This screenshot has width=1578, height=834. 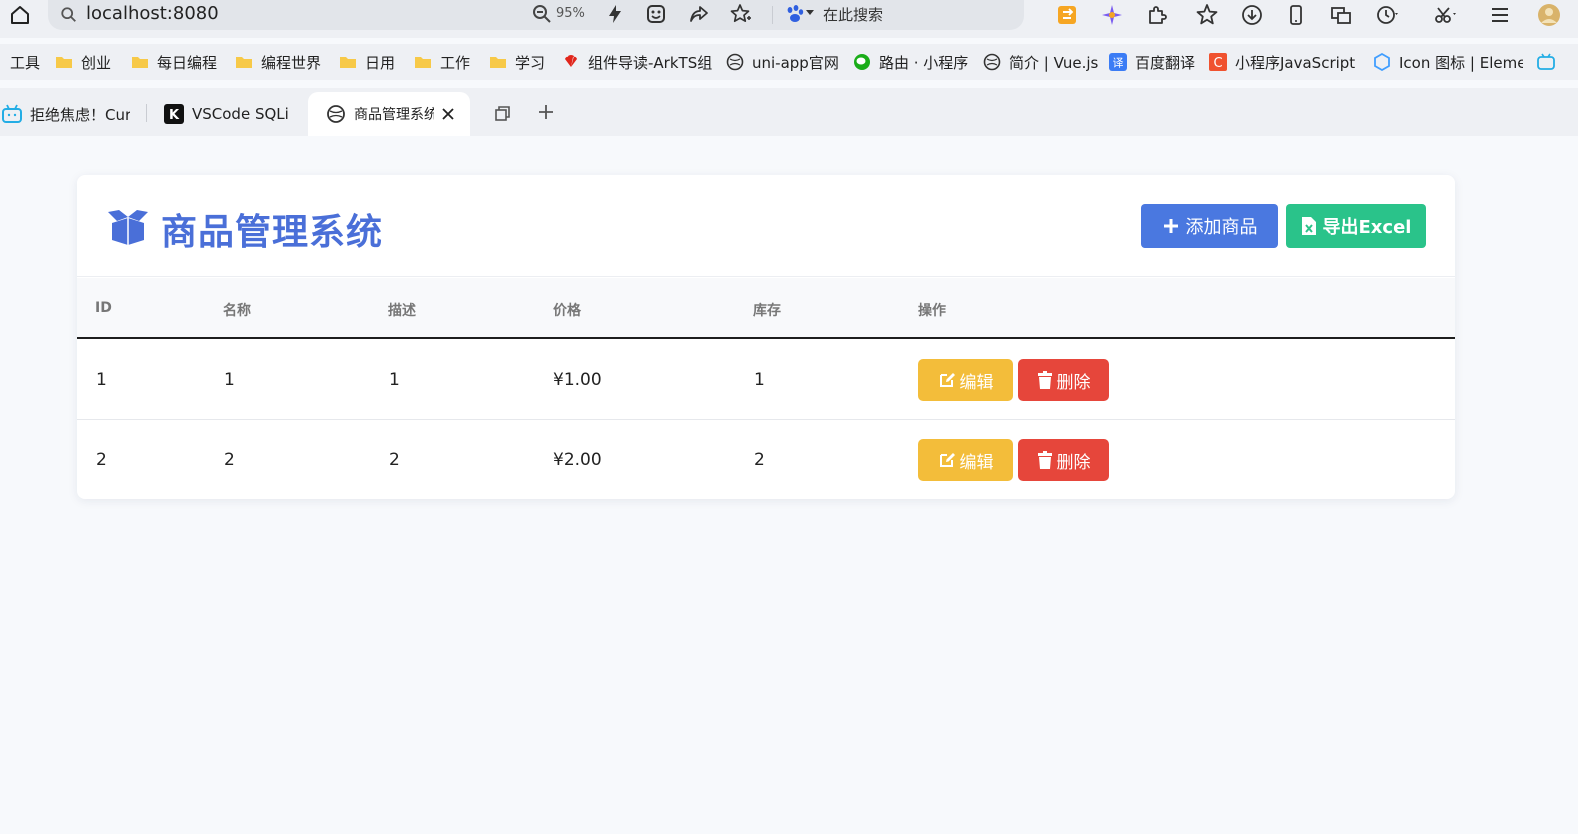 What do you see at coordinates (656, 14) in the screenshot?
I see `reader-icon` at bounding box center [656, 14].